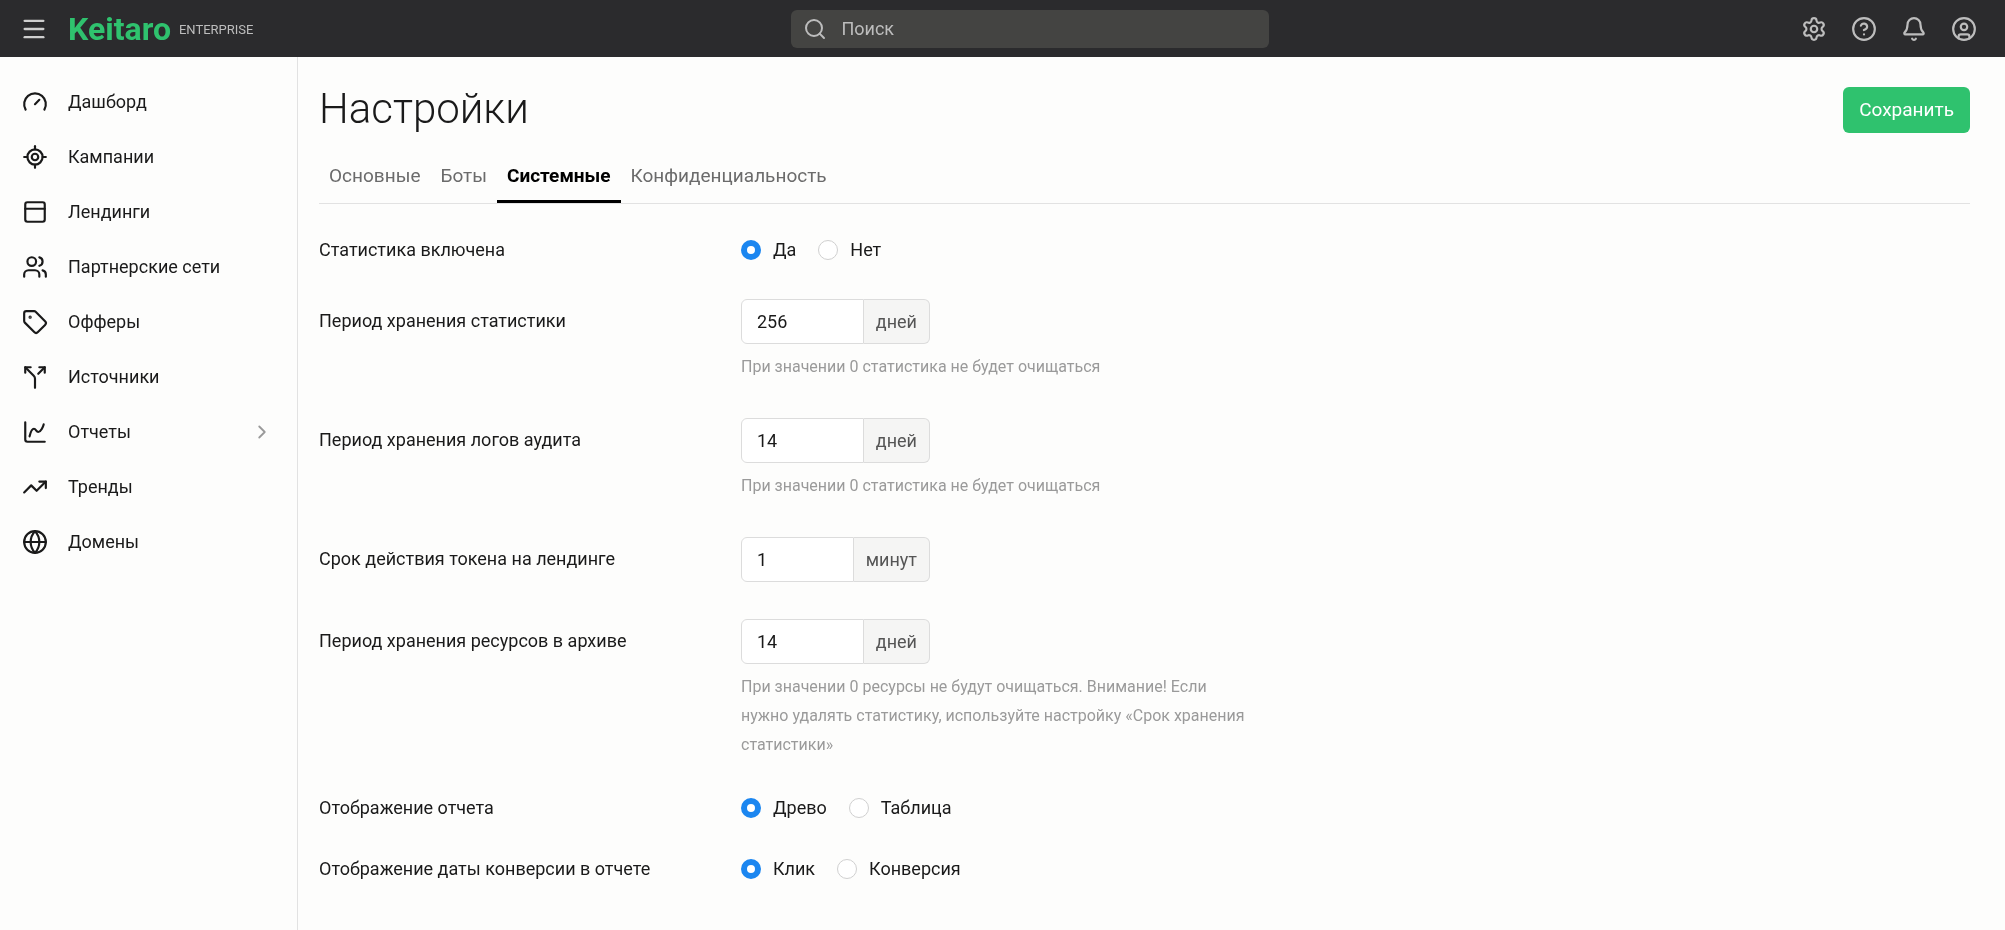 Image resolution: width=2005 pixels, height=930 pixels. What do you see at coordinates (778, 868) in the screenshot?
I see `radio-option: Клик` at bounding box center [778, 868].